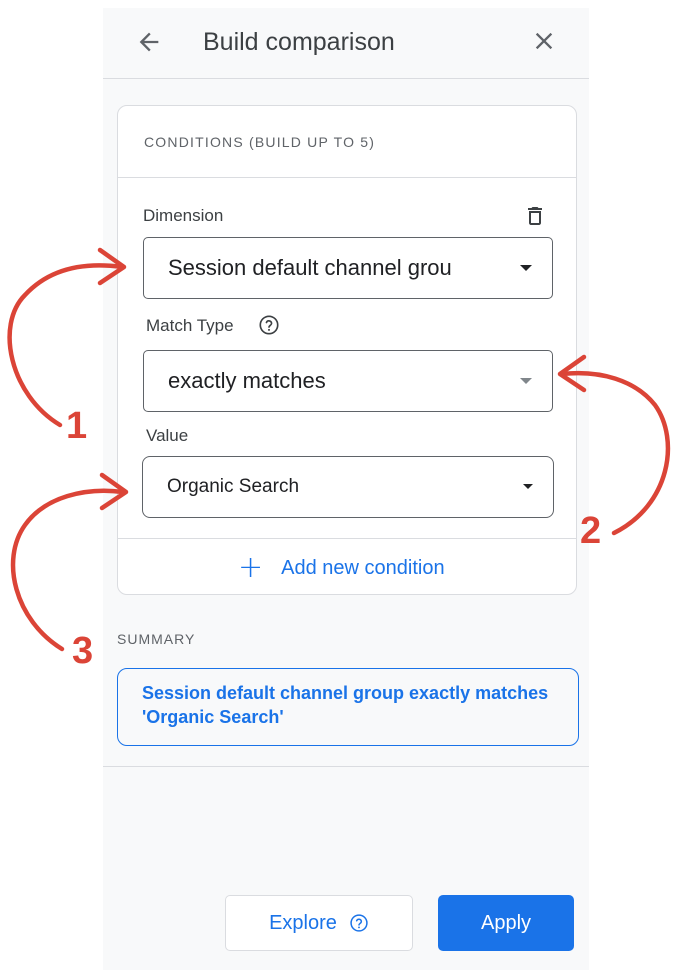 The image size is (687, 977). Describe the element at coordinates (251, 567) in the screenshot. I see `plus-icon: +` at that location.